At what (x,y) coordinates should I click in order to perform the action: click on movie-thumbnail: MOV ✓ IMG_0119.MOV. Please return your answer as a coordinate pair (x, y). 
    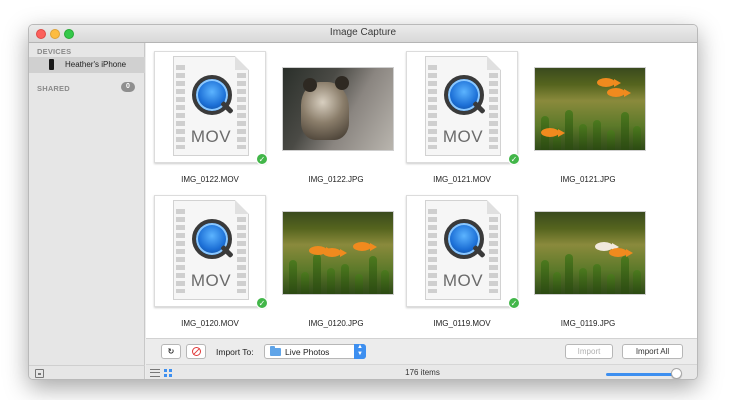
    Looking at the image, I should click on (462, 261).